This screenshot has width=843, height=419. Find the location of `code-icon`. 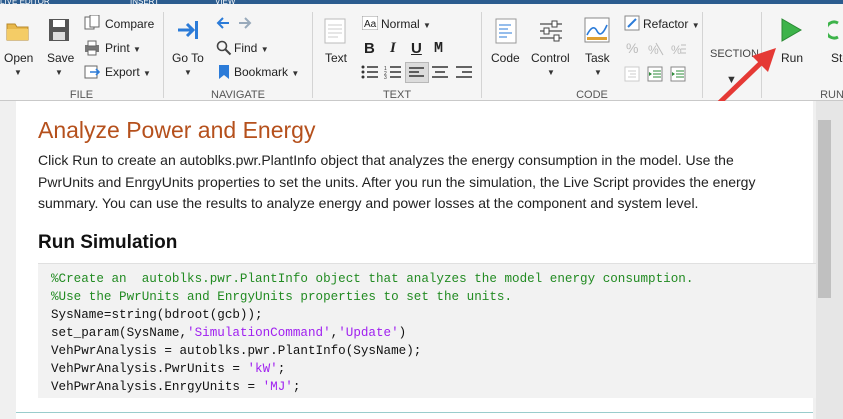

code-icon is located at coordinates (506, 33).